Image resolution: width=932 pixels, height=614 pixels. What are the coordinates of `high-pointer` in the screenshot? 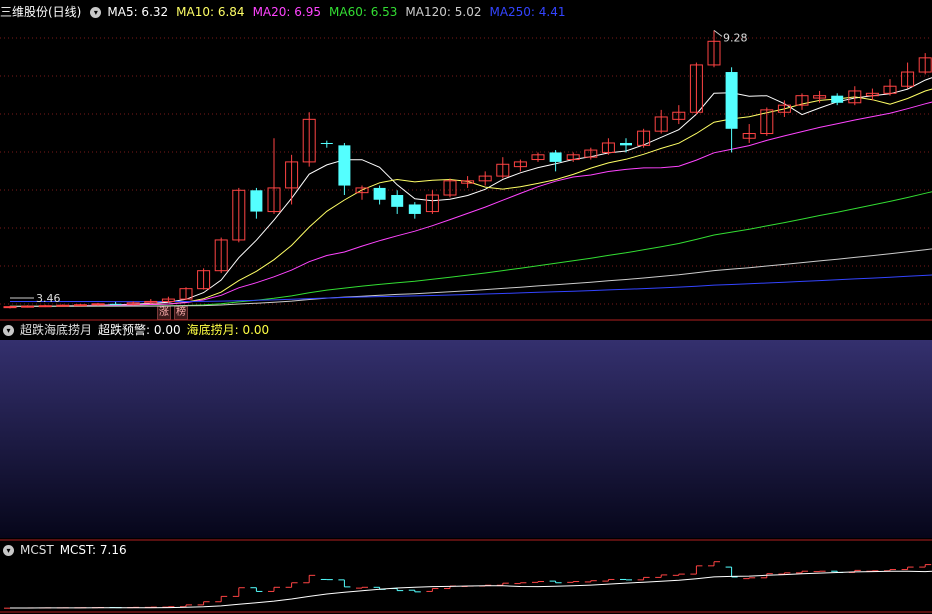 It's located at (718, 33).